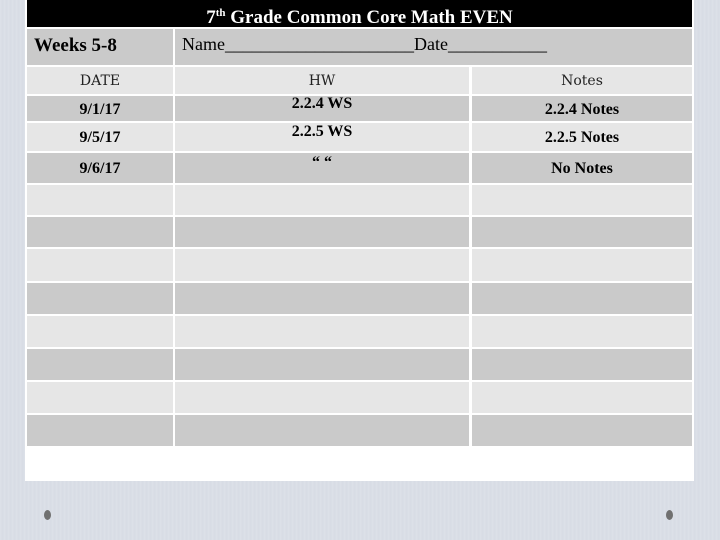 Image resolution: width=720 pixels, height=540 pixels. Describe the element at coordinates (322, 200) in the screenshot. I see `table-row-4-hw-cell` at that location.